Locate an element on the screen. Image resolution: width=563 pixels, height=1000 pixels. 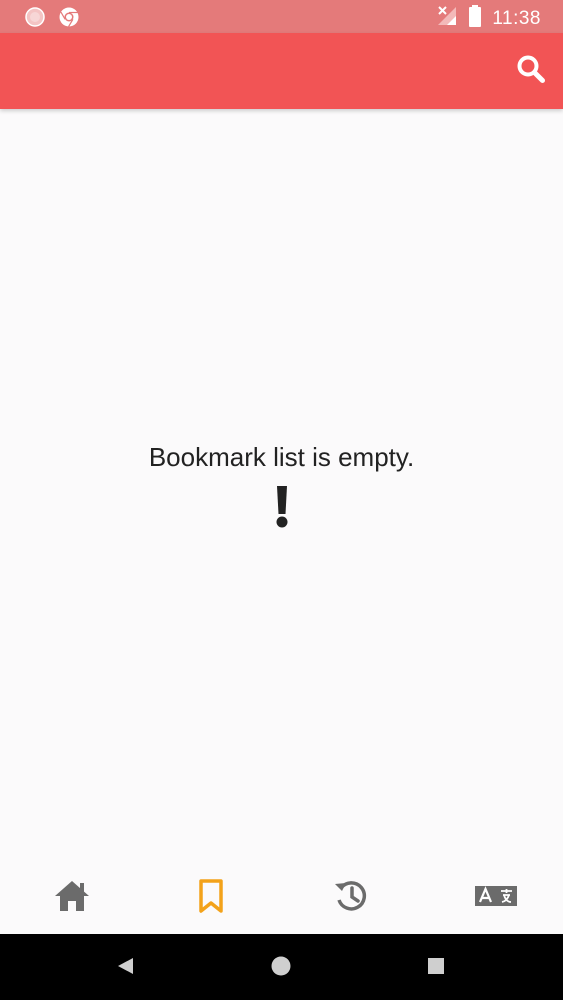
nav-home is located at coordinates (72, 898).